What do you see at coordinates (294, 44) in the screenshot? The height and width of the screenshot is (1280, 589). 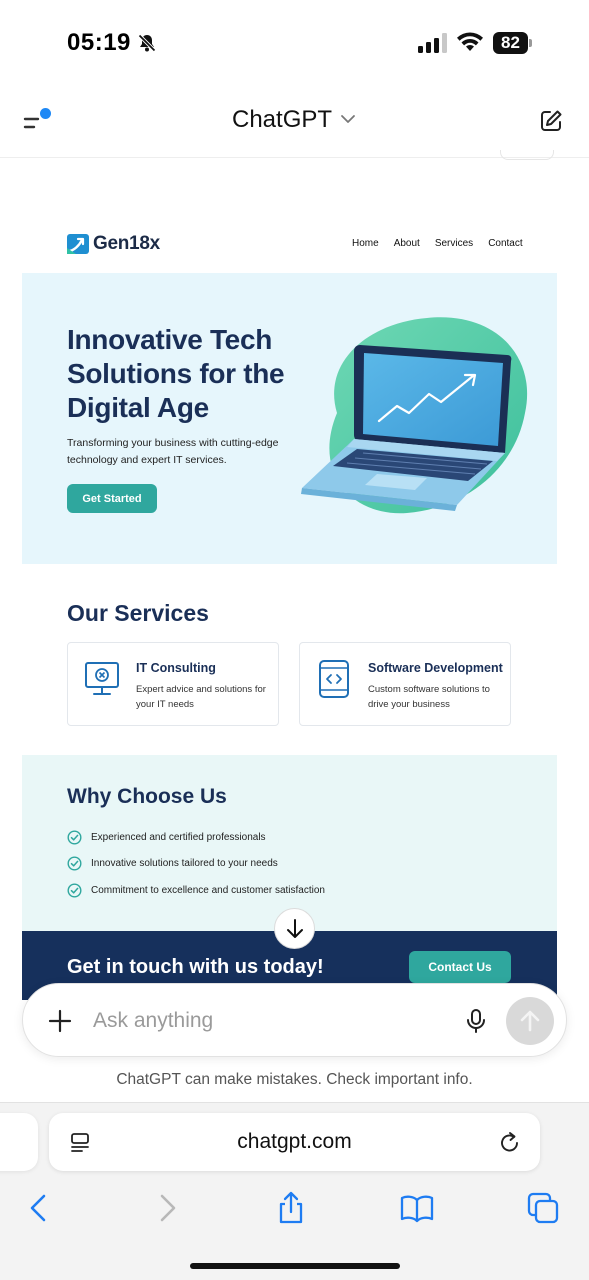 I see `status-bar: 05:19 82` at bounding box center [294, 44].